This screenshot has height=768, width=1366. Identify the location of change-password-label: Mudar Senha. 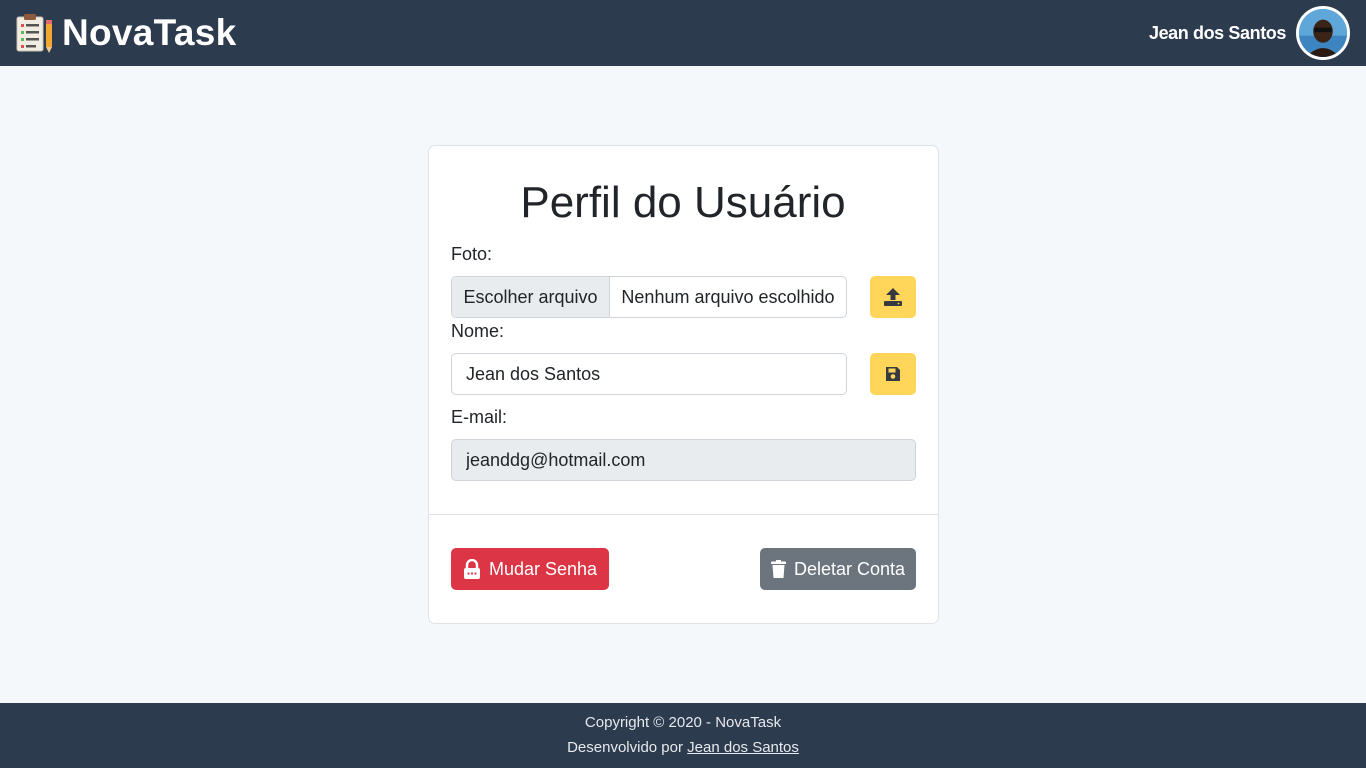
(543, 568).